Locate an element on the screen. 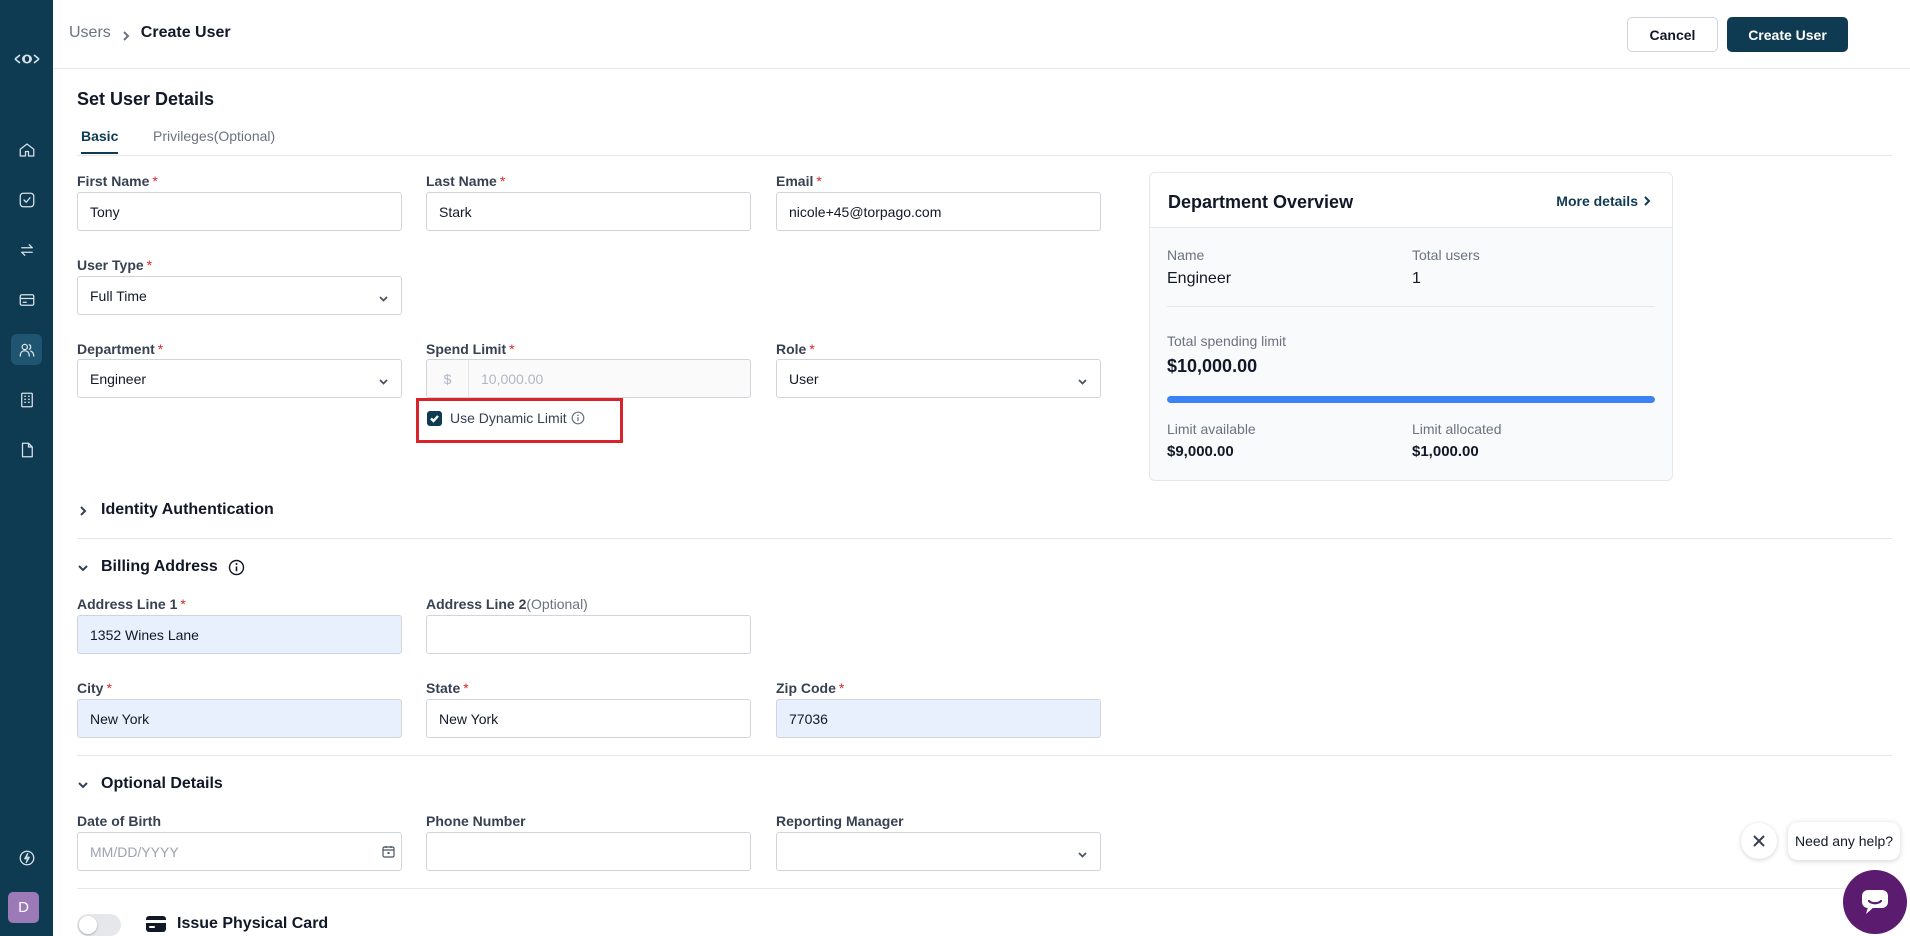 This screenshot has height=936, width=1910. page-title: Set User Details is located at coordinates (146, 99).